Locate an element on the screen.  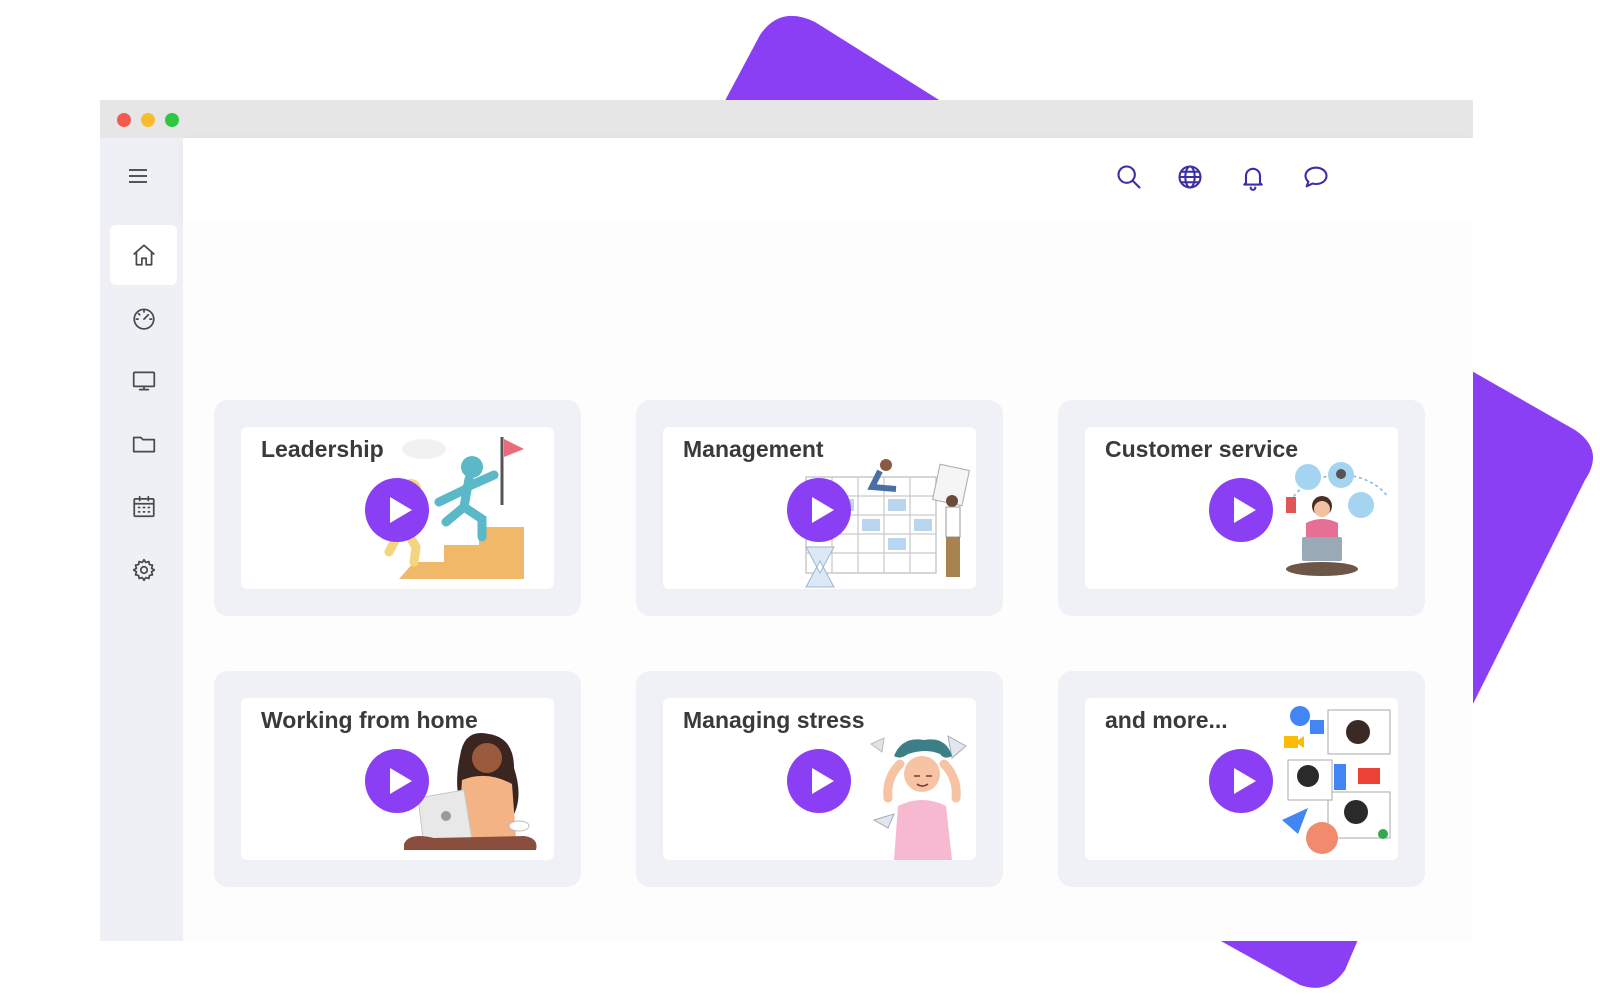
search-icon is located at coordinates (1129, 177).